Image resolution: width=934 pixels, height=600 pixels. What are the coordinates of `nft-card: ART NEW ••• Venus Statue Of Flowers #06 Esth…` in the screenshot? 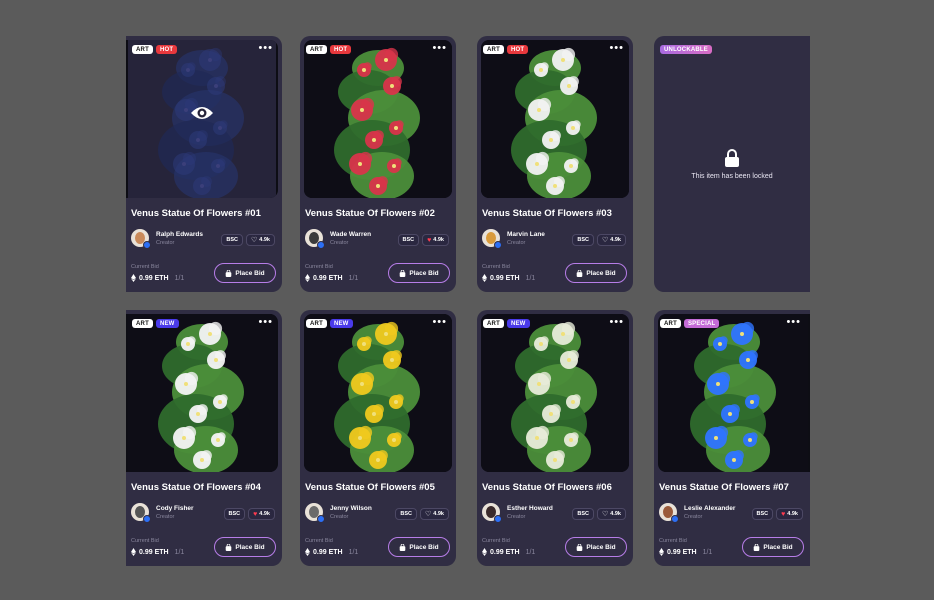 It's located at (555, 438).